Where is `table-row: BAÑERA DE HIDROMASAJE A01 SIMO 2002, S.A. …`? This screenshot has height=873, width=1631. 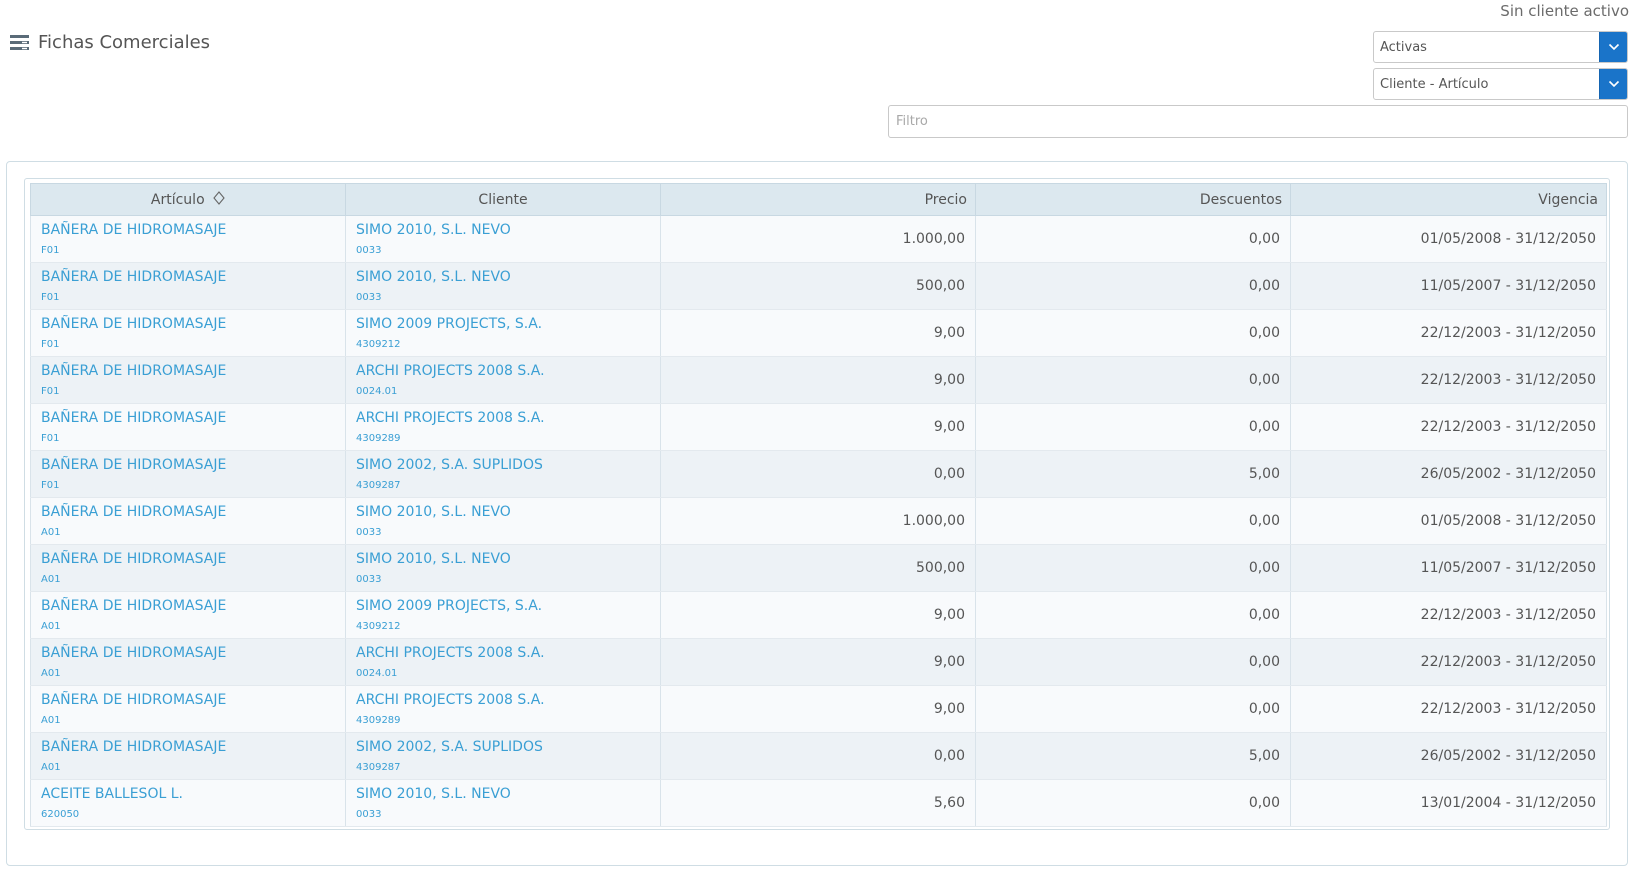
table-row: BAÑERA DE HIDROMASAJE A01 SIMO 2002, S.A. … is located at coordinates (818, 756).